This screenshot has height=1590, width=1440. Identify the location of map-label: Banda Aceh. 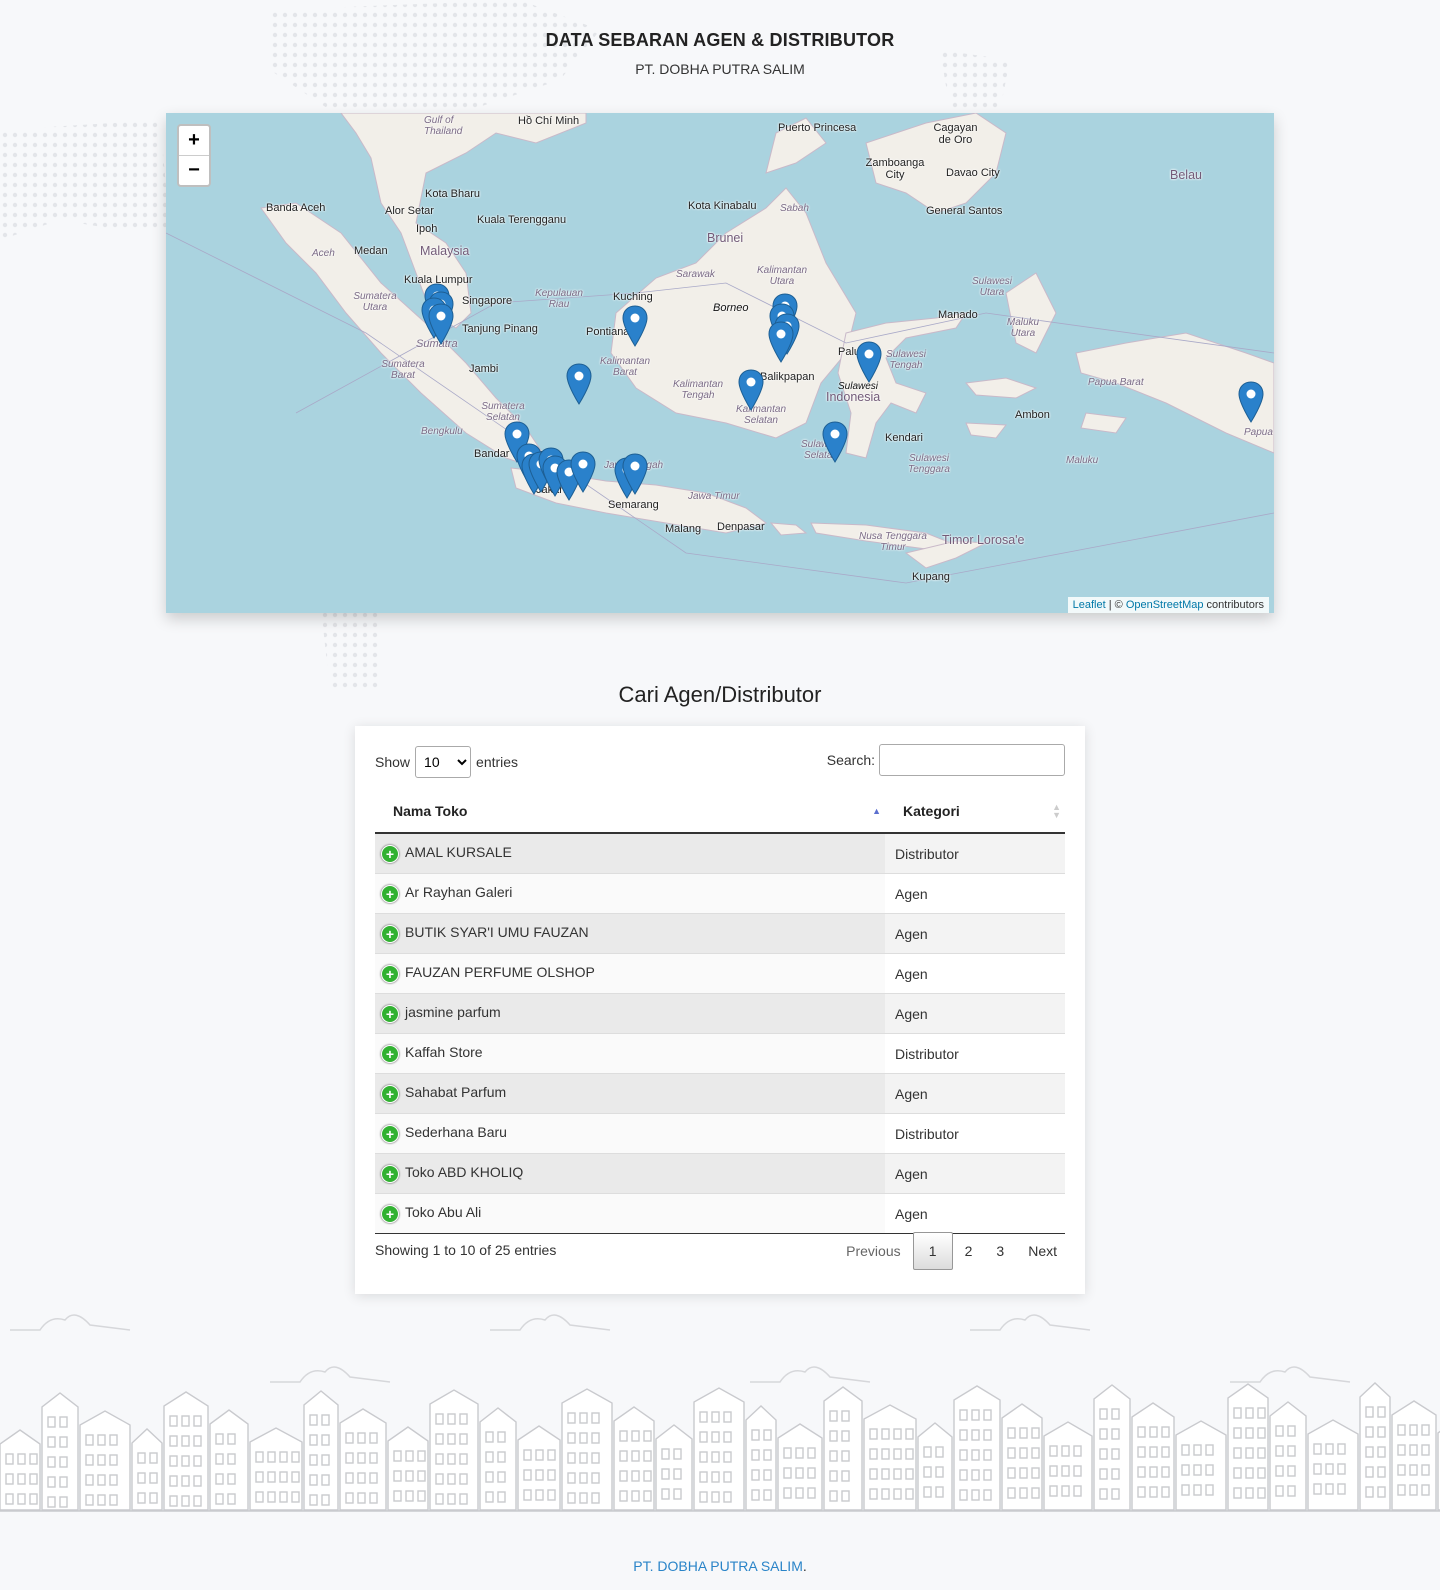
(296, 208).